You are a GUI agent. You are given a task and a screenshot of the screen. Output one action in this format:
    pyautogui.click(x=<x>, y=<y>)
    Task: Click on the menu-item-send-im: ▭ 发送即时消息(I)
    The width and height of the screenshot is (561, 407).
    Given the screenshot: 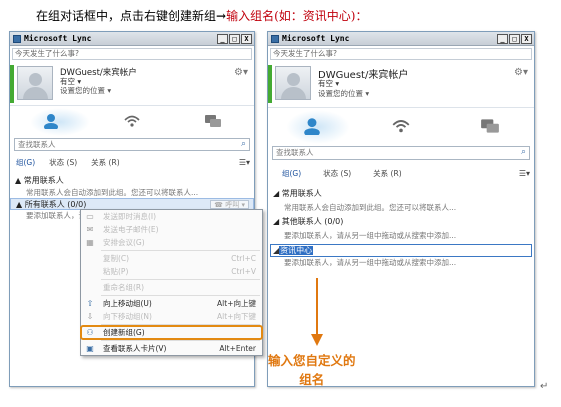 What is the action you would take?
    pyautogui.click(x=171, y=216)
    